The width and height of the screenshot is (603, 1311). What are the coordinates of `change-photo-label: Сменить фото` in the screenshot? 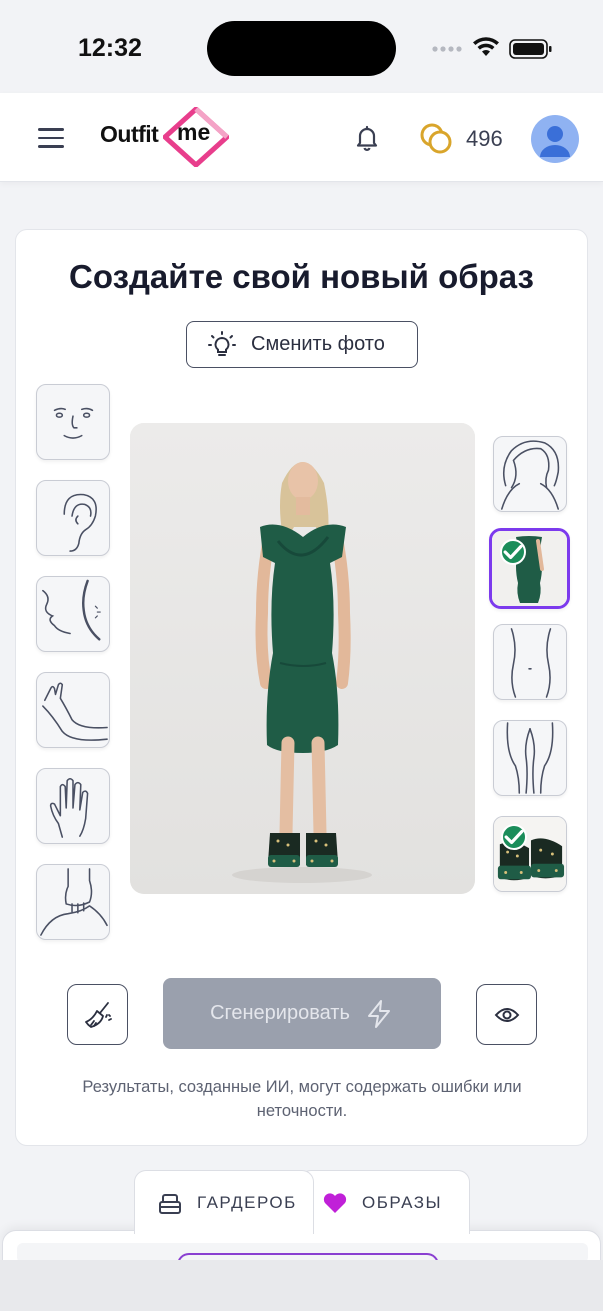 It's located at (318, 344).